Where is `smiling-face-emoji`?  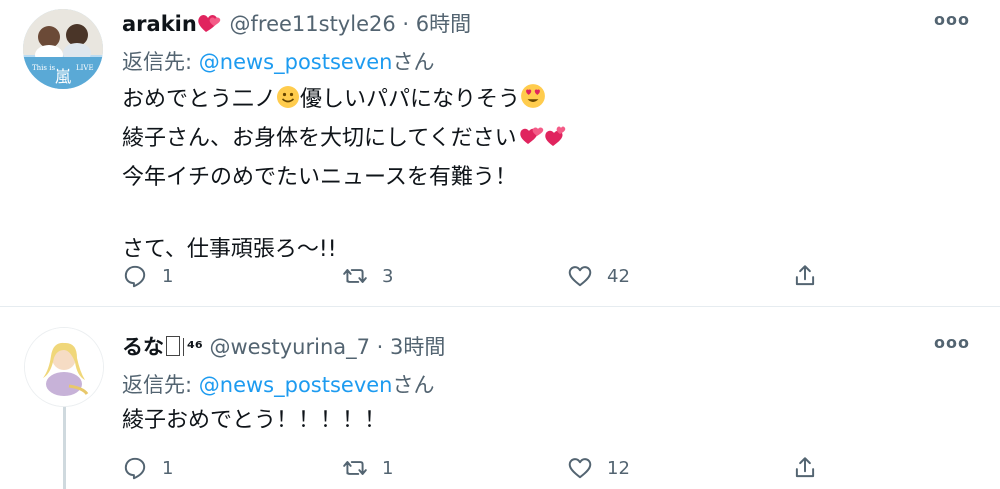
smiling-face-emoji is located at coordinates (288, 103).